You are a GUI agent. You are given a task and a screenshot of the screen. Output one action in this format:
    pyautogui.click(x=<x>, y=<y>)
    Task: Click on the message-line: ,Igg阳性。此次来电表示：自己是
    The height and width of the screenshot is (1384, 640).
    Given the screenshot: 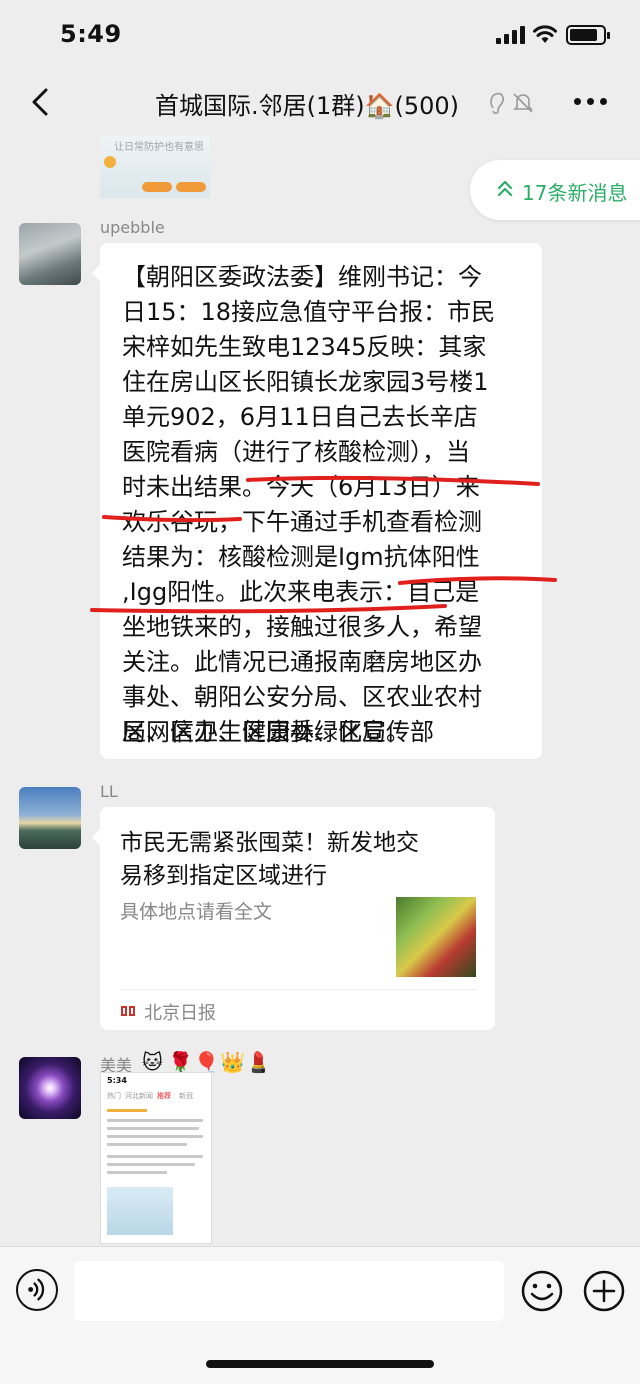 What is the action you would take?
    pyautogui.click(x=301, y=592)
    